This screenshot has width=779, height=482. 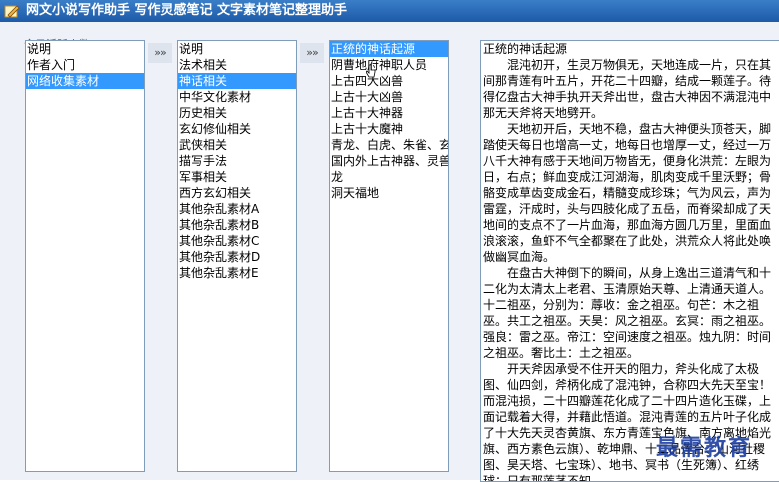 I want to click on topic-item: 洞天福地, so click(x=389, y=193).